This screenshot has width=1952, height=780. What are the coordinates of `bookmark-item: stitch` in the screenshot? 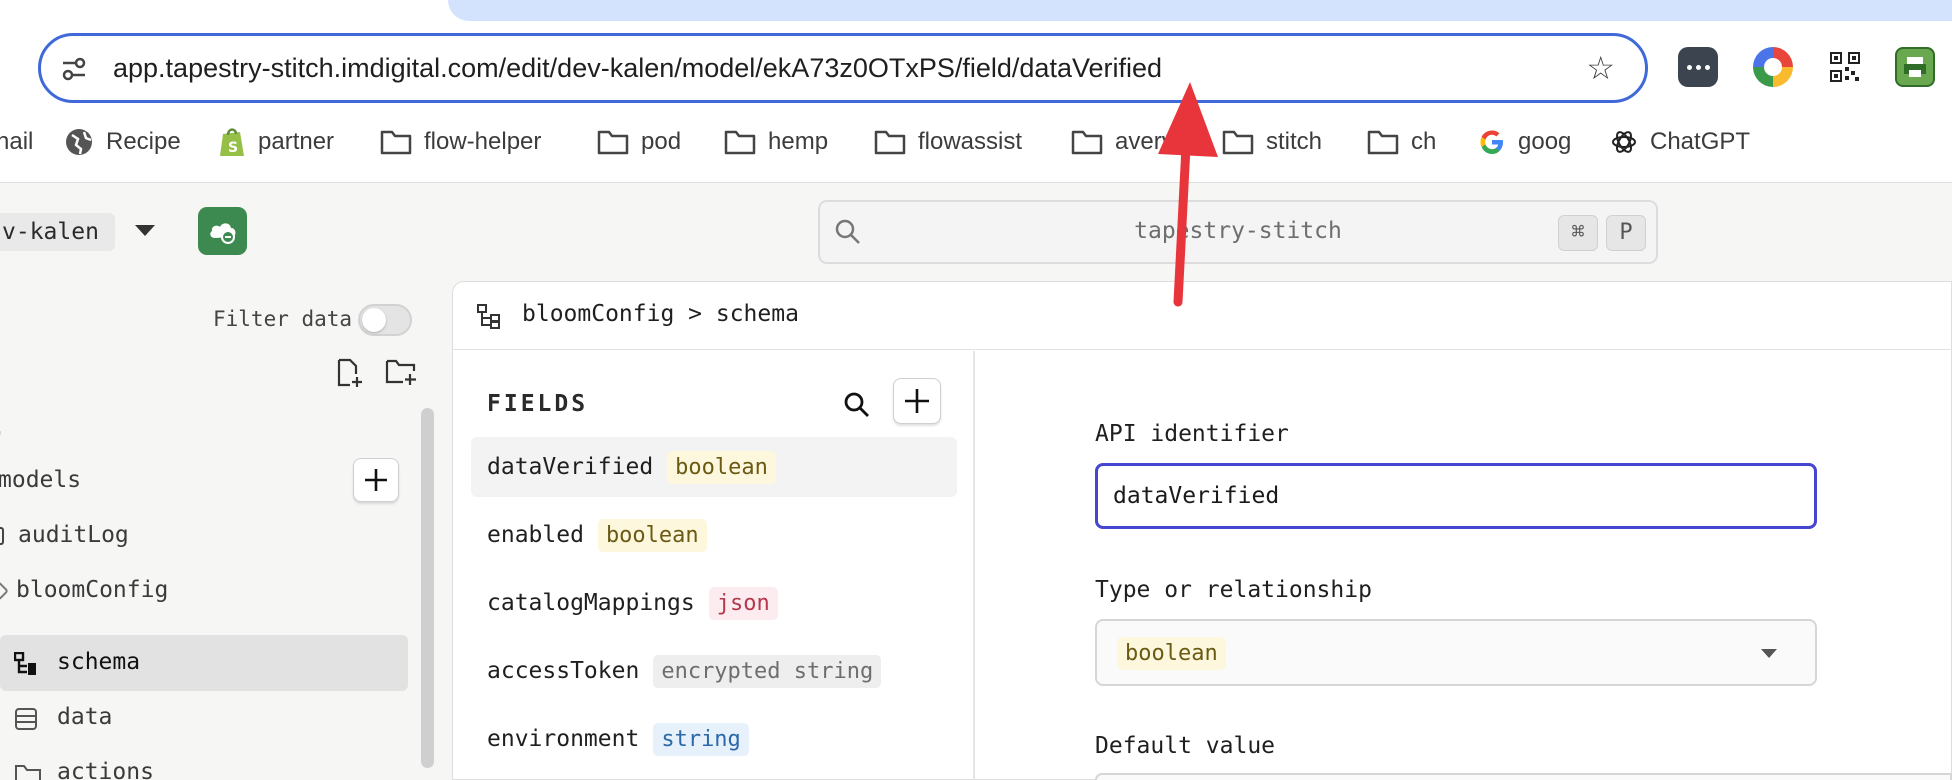 It's located at (1272, 142).